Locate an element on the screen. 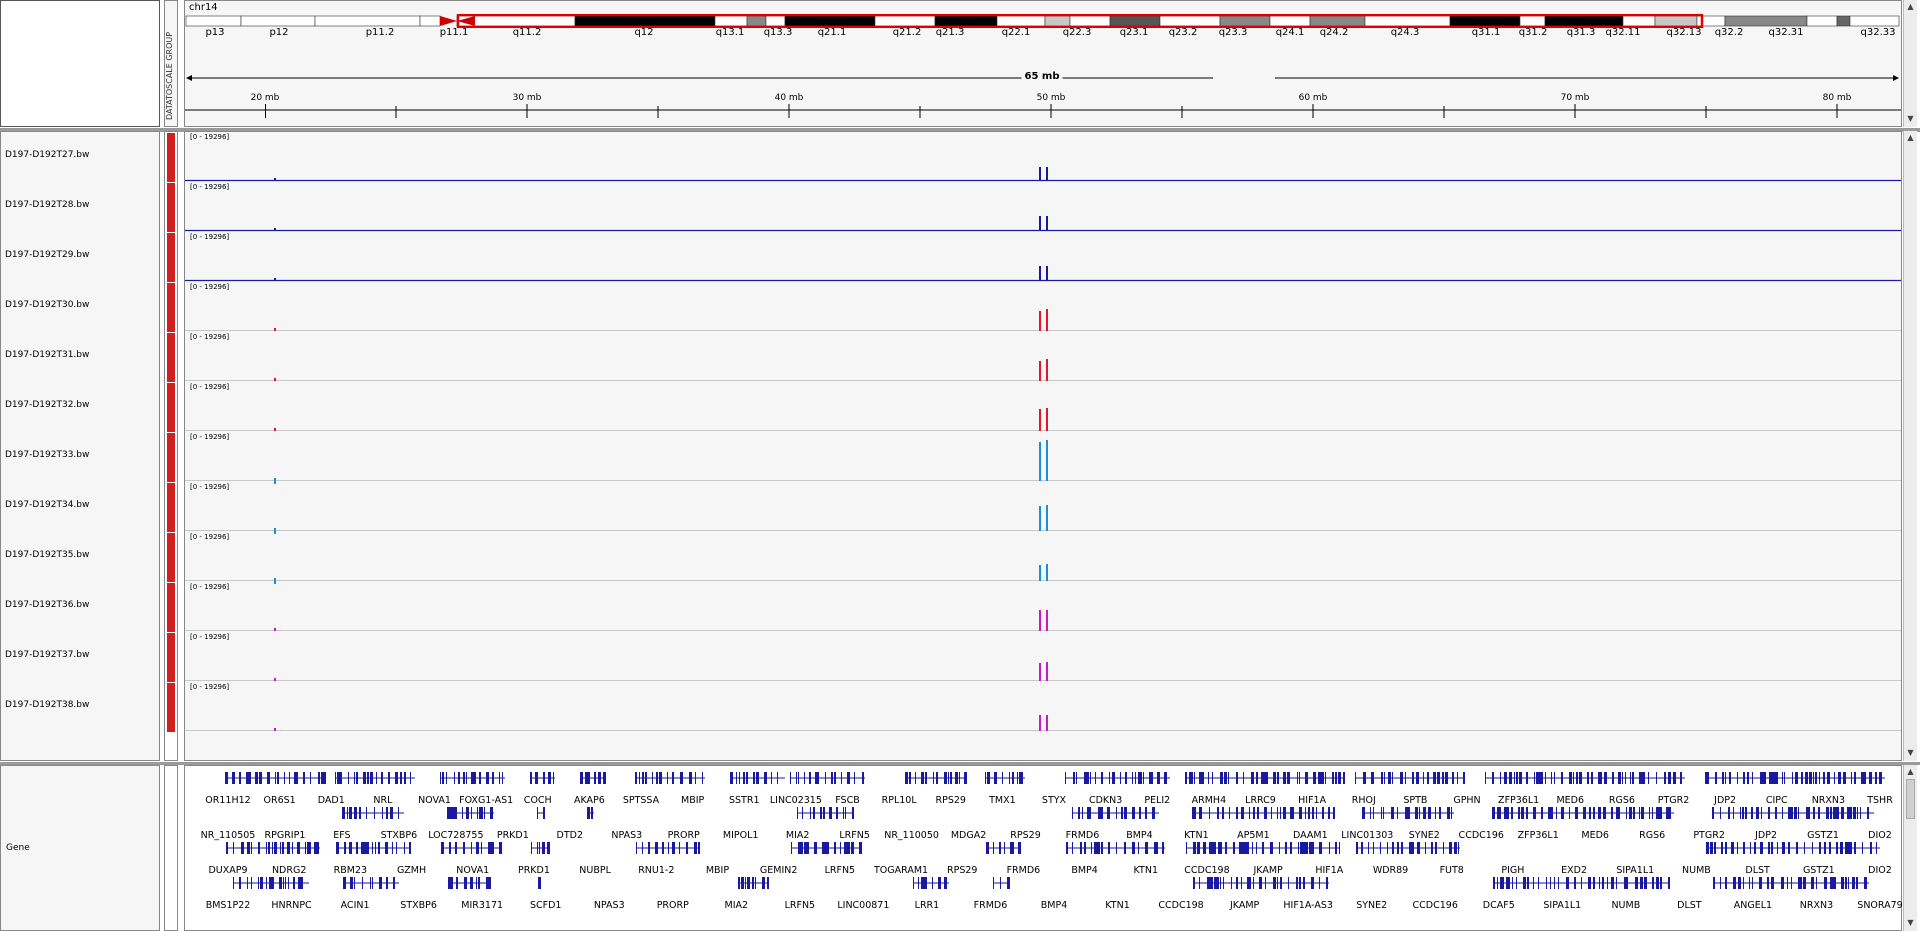 This screenshot has width=1920, height=931. gene-name-label: LOC728755 is located at coordinates (456, 835).